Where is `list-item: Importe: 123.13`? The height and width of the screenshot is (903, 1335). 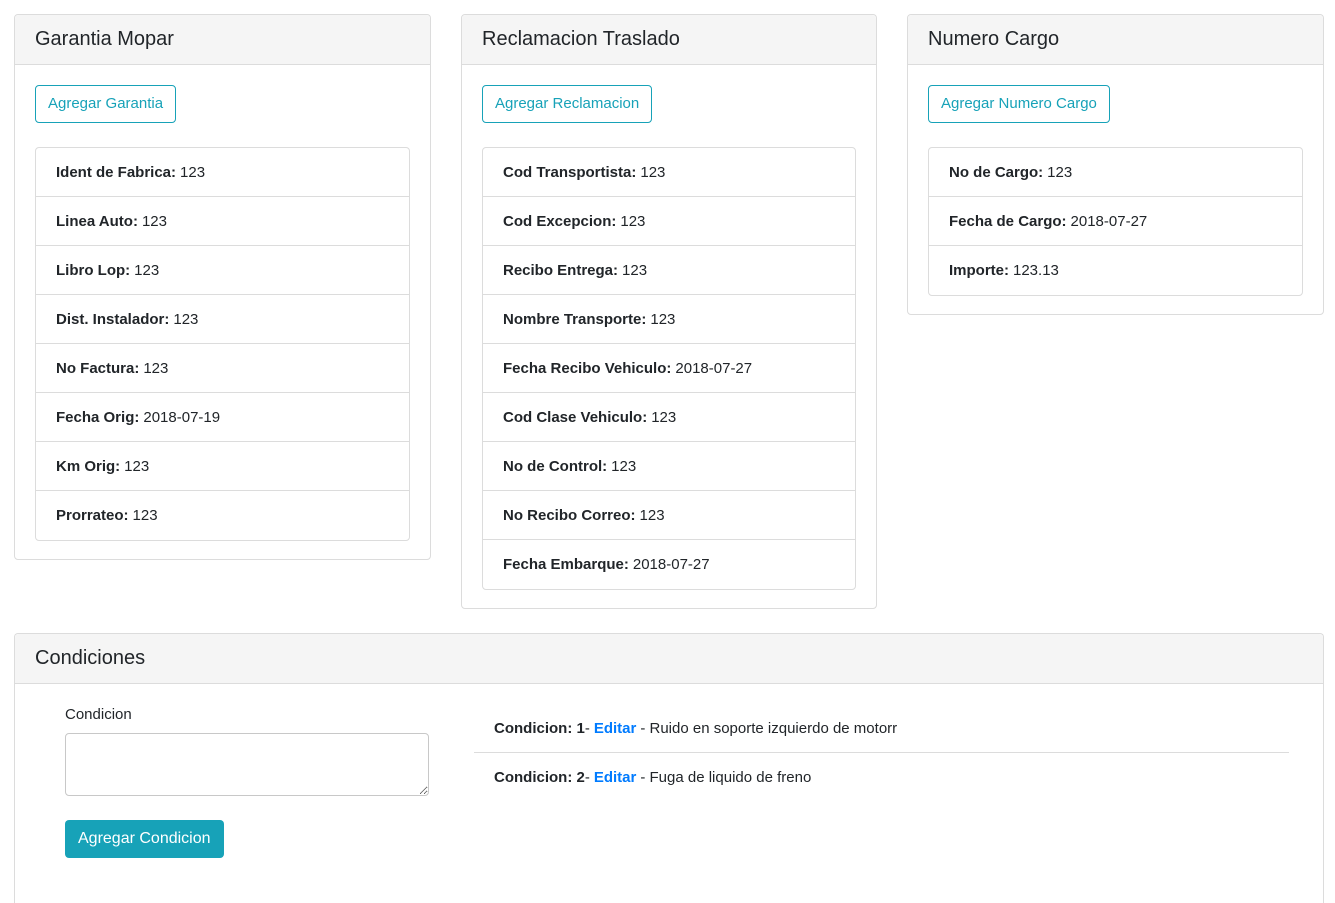 list-item: Importe: 123.13 is located at coordinates (1115, 270).